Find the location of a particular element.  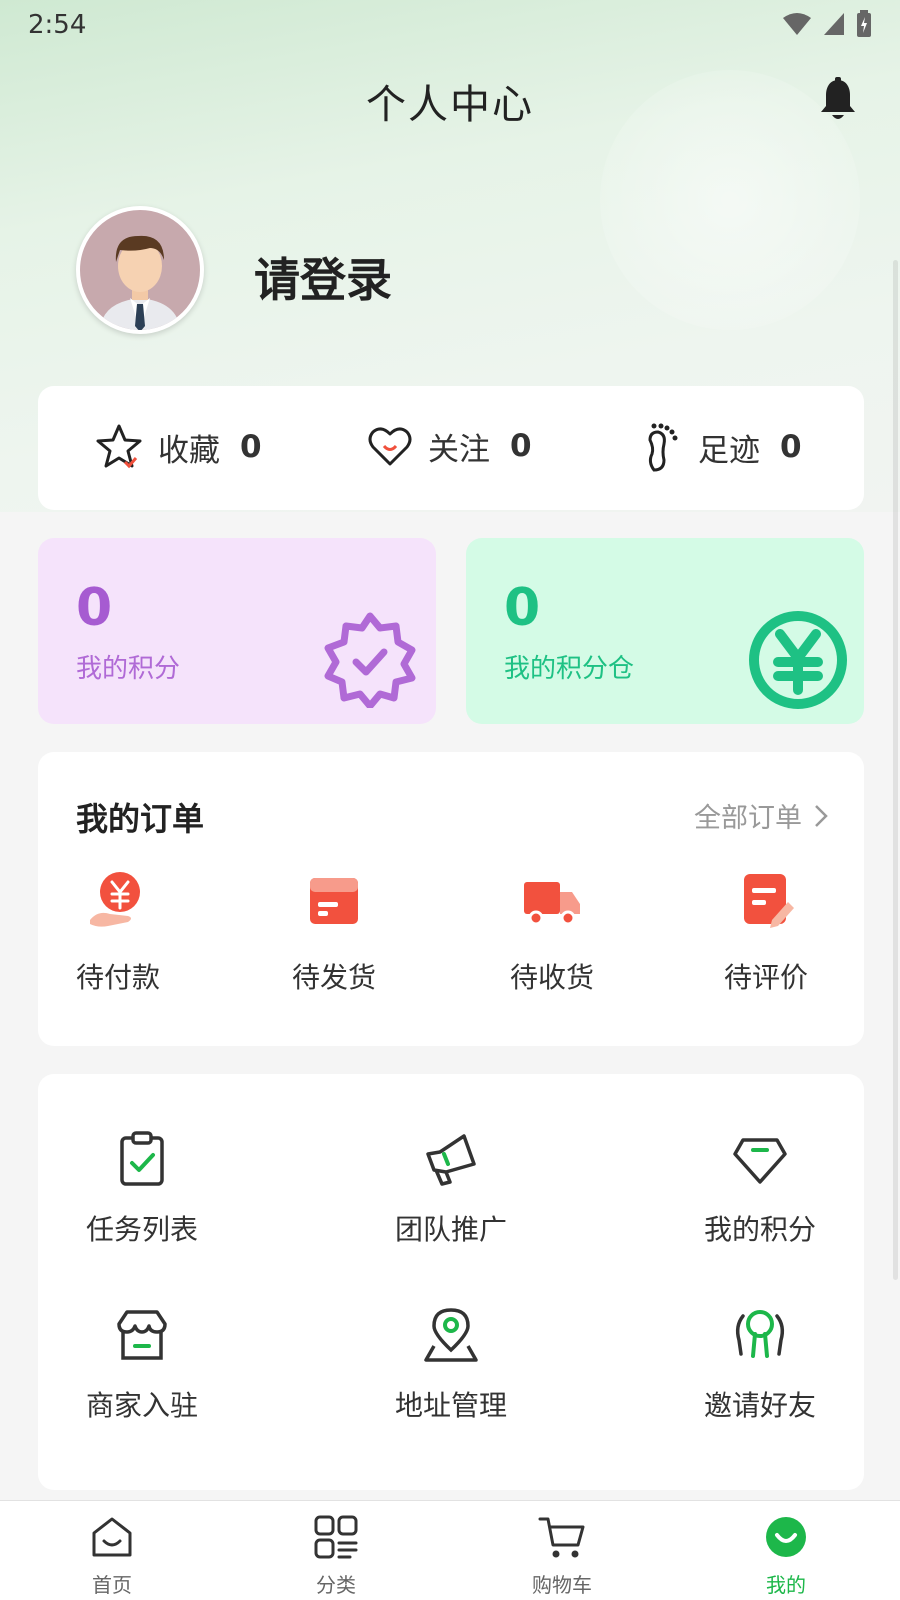

tab-cart: 购物车 is located at coordinates (562, 1555).